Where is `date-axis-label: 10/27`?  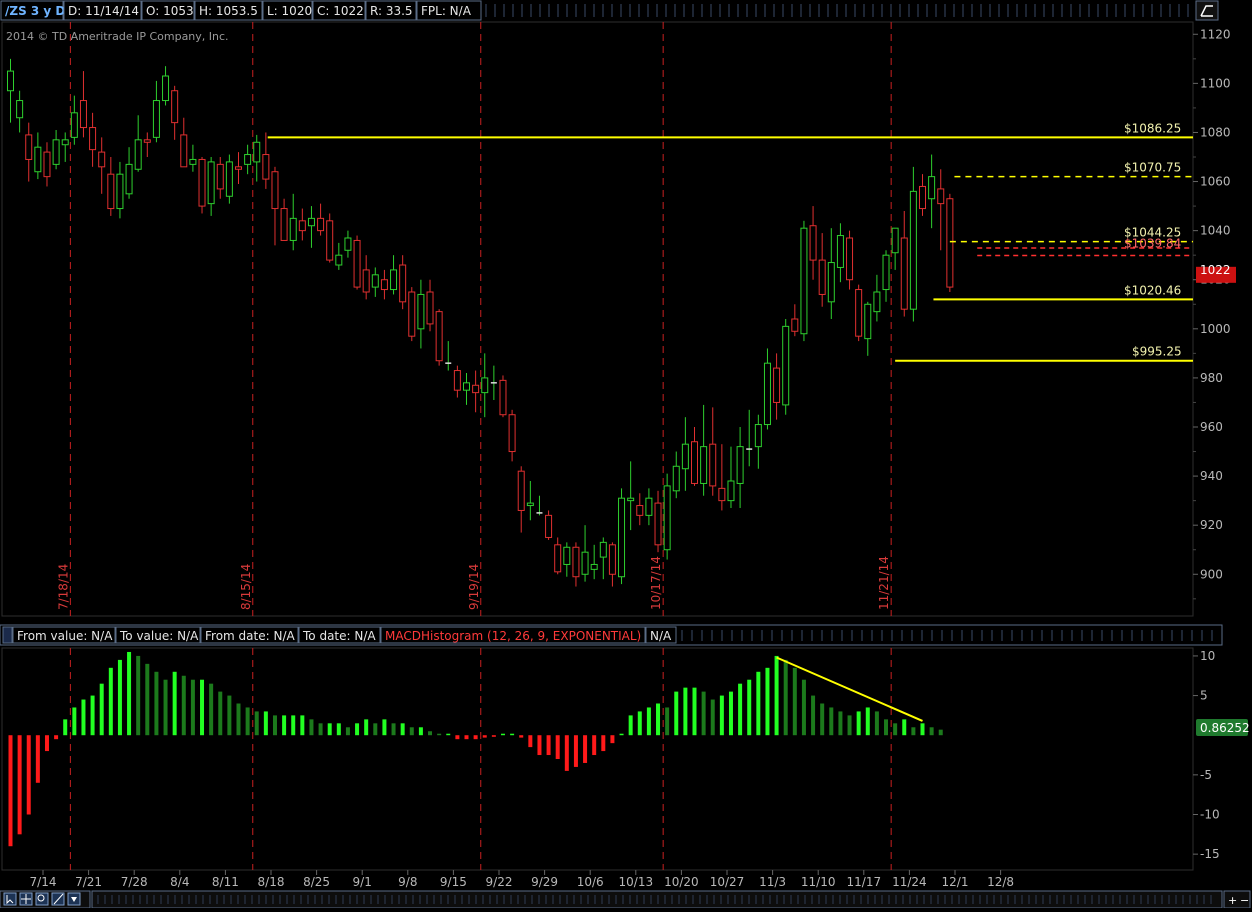
date-axis-label: 10/27 is located at coordinates (727, 882).